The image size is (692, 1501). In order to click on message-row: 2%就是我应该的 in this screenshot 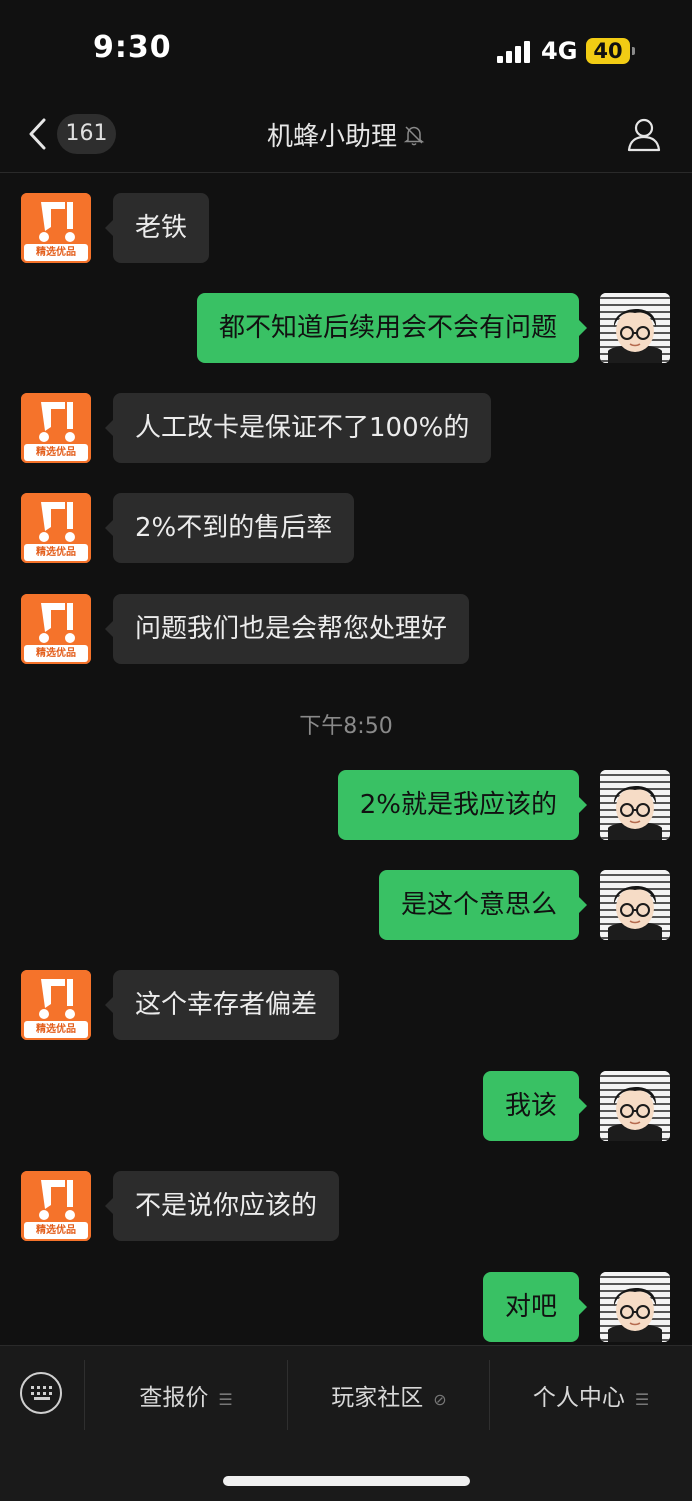, I will do `click(346, 805)`.